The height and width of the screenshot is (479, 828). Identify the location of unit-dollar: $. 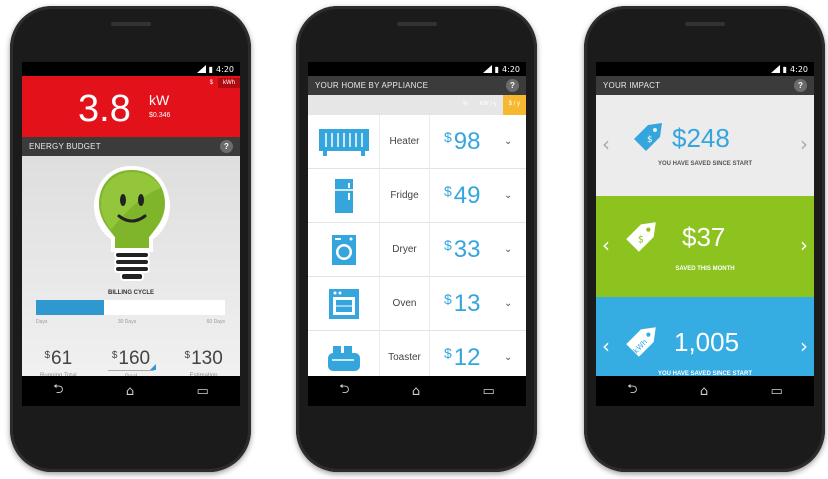
(211, 83).